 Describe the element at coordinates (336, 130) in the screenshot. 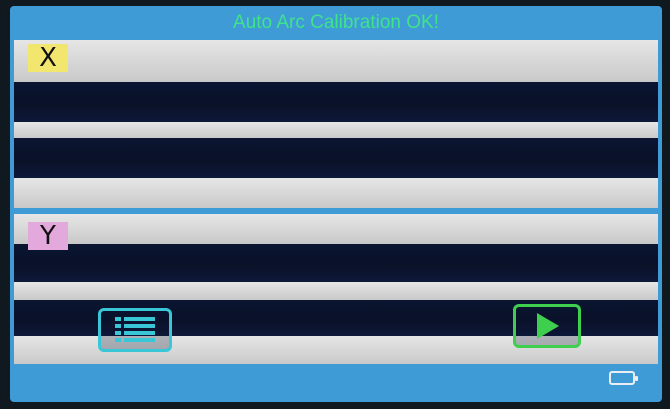

I see `x-fiber-core-gap` at that location.